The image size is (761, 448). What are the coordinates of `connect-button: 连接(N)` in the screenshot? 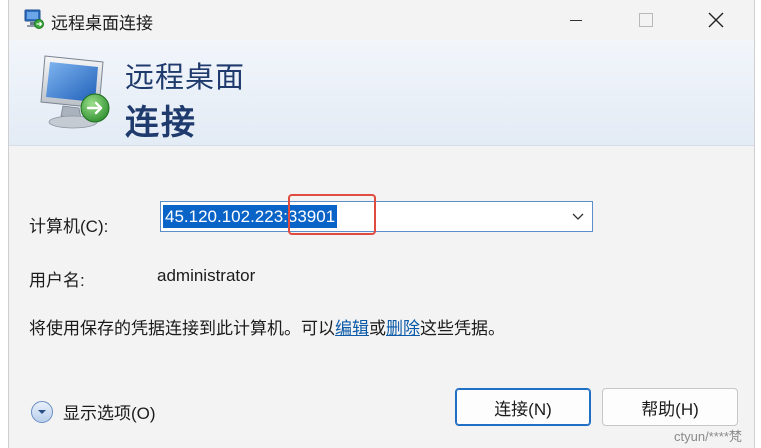 It's located at (523, 407).